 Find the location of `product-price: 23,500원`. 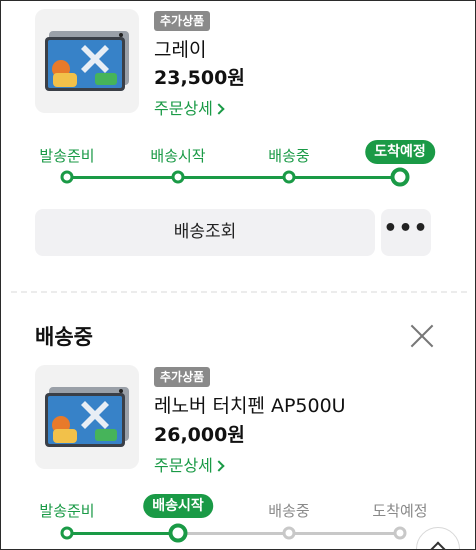

product-price: 23,500원 is located at coordinates (199, 78).